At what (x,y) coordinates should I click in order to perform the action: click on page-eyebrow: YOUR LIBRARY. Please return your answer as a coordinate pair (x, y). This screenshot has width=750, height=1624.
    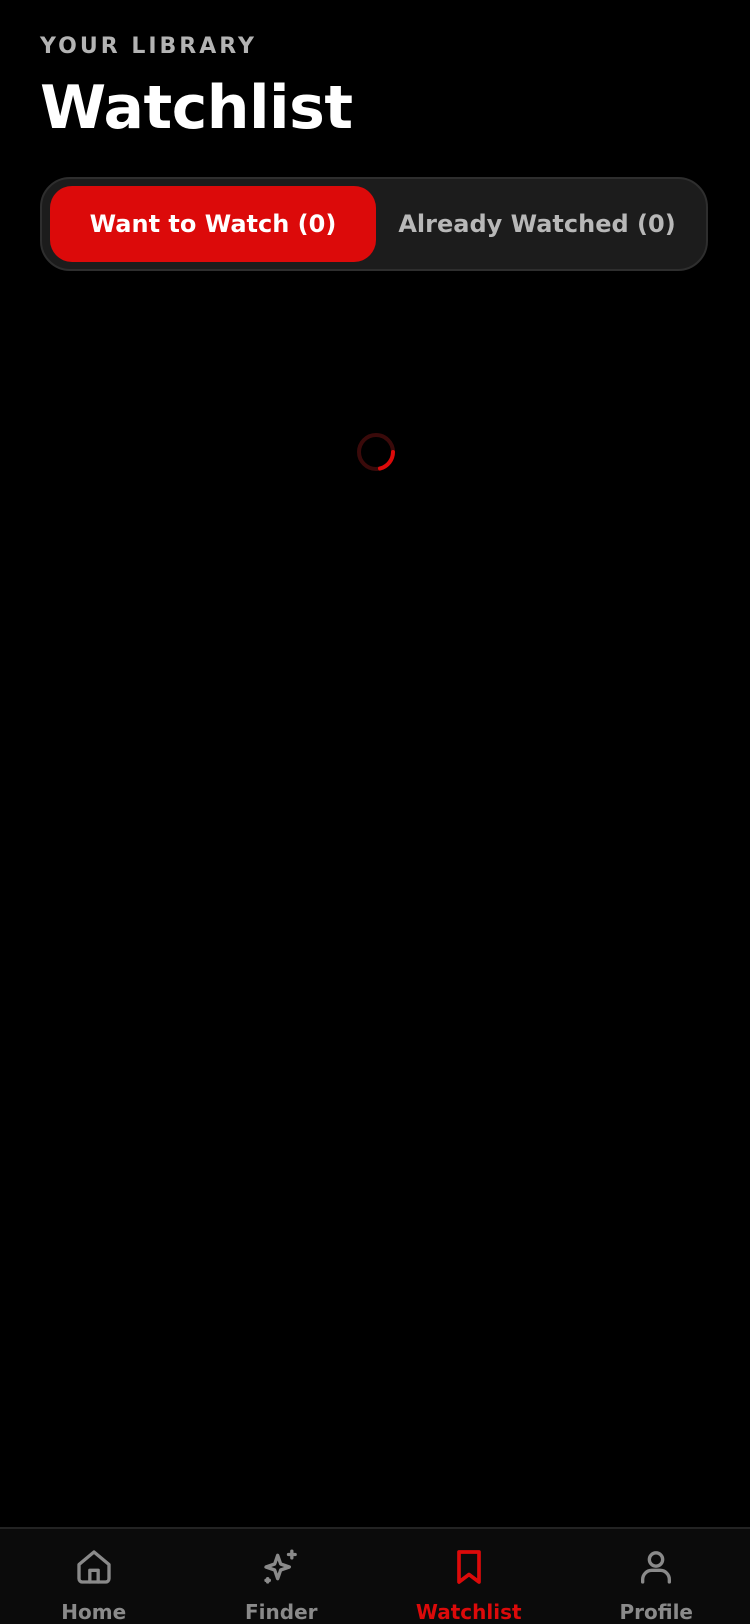
    Looking at the image, I should click on (148, 46).